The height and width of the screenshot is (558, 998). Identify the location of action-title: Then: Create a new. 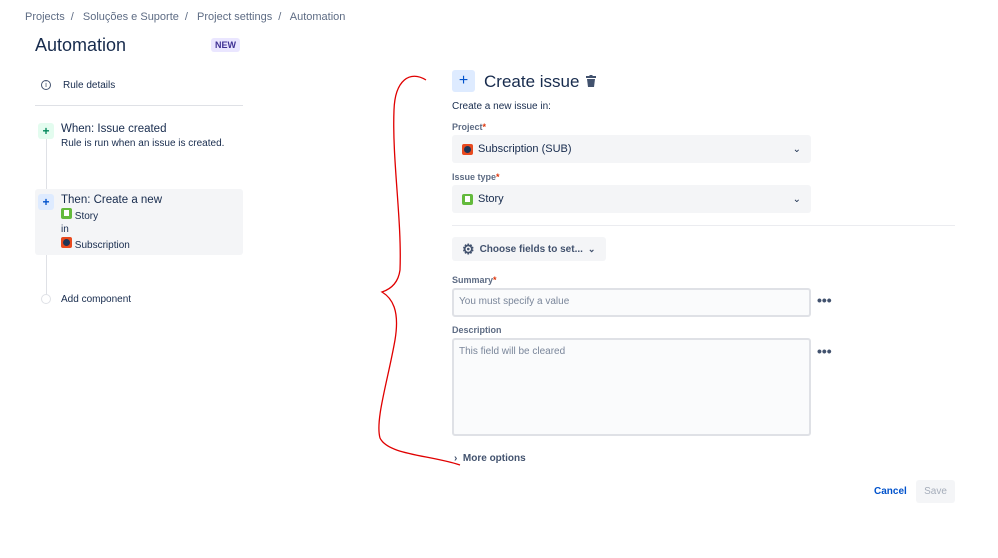
(112, 200).